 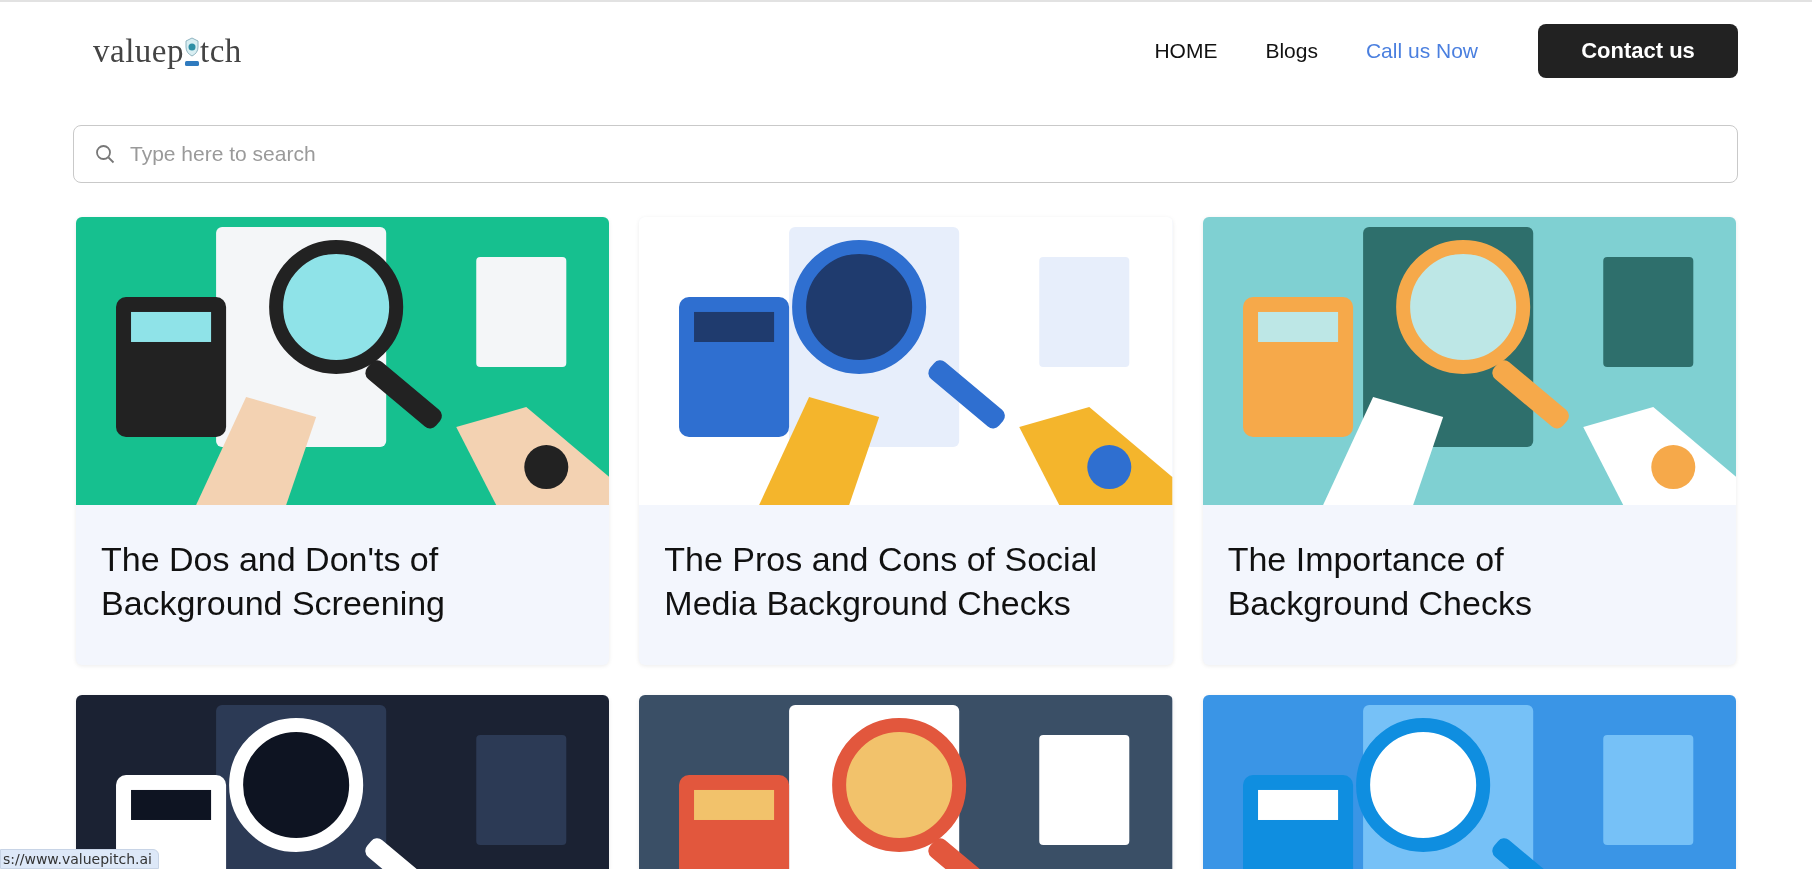 I want to click on nav-link: Blogs, so click(x=1291, y=51).